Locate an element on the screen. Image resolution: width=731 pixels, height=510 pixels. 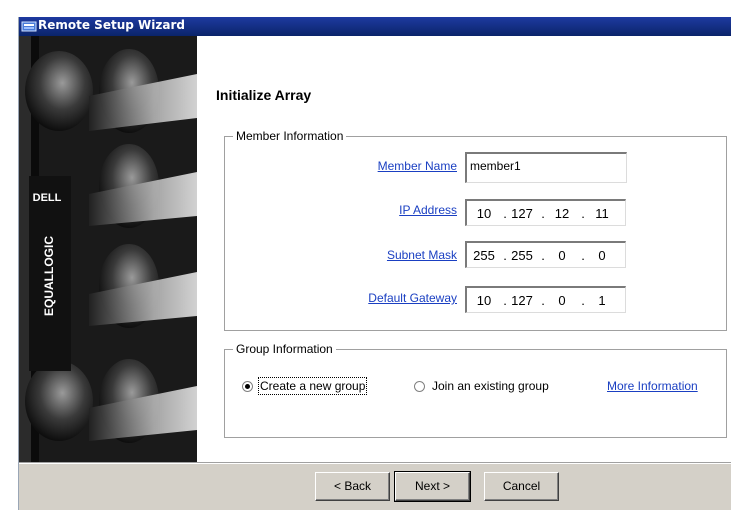
subnet-mask-input: 255 . 255 . 0 . 0 is located at coordinates (545, 254).